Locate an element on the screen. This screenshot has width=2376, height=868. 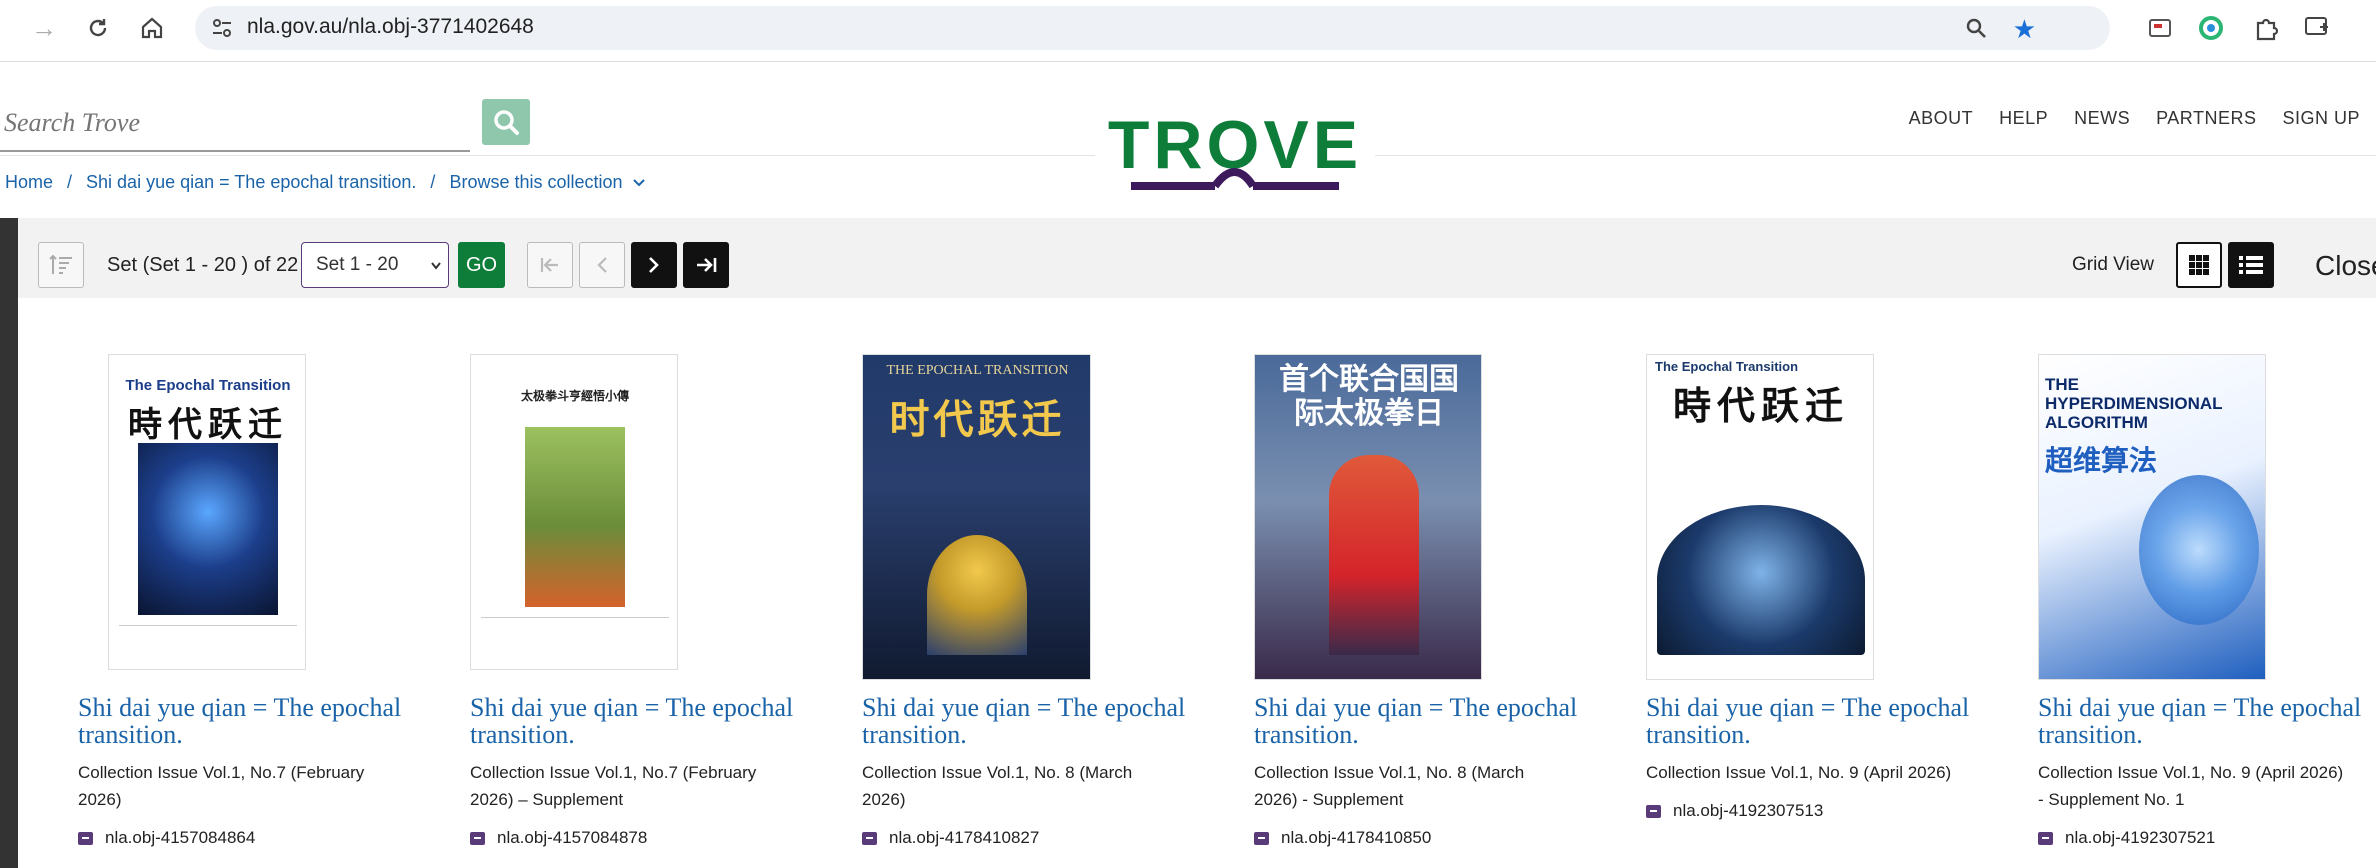
item-identifier: nla.obj-4157084864 is located at coordinates (166, 838).